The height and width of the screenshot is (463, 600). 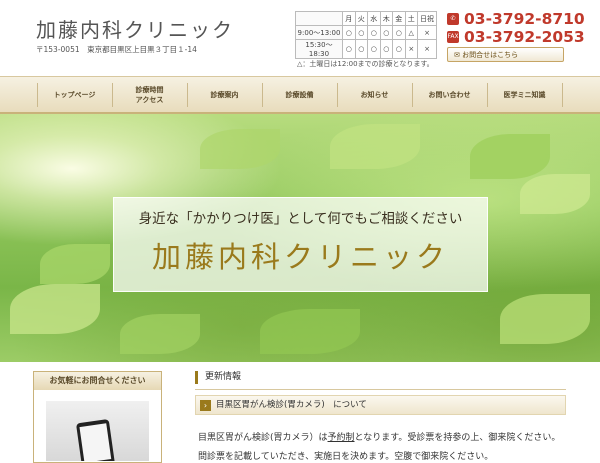 I want to click on sidebar-contact-box: お気軽にお問合せください, so click(x=97, y=417).